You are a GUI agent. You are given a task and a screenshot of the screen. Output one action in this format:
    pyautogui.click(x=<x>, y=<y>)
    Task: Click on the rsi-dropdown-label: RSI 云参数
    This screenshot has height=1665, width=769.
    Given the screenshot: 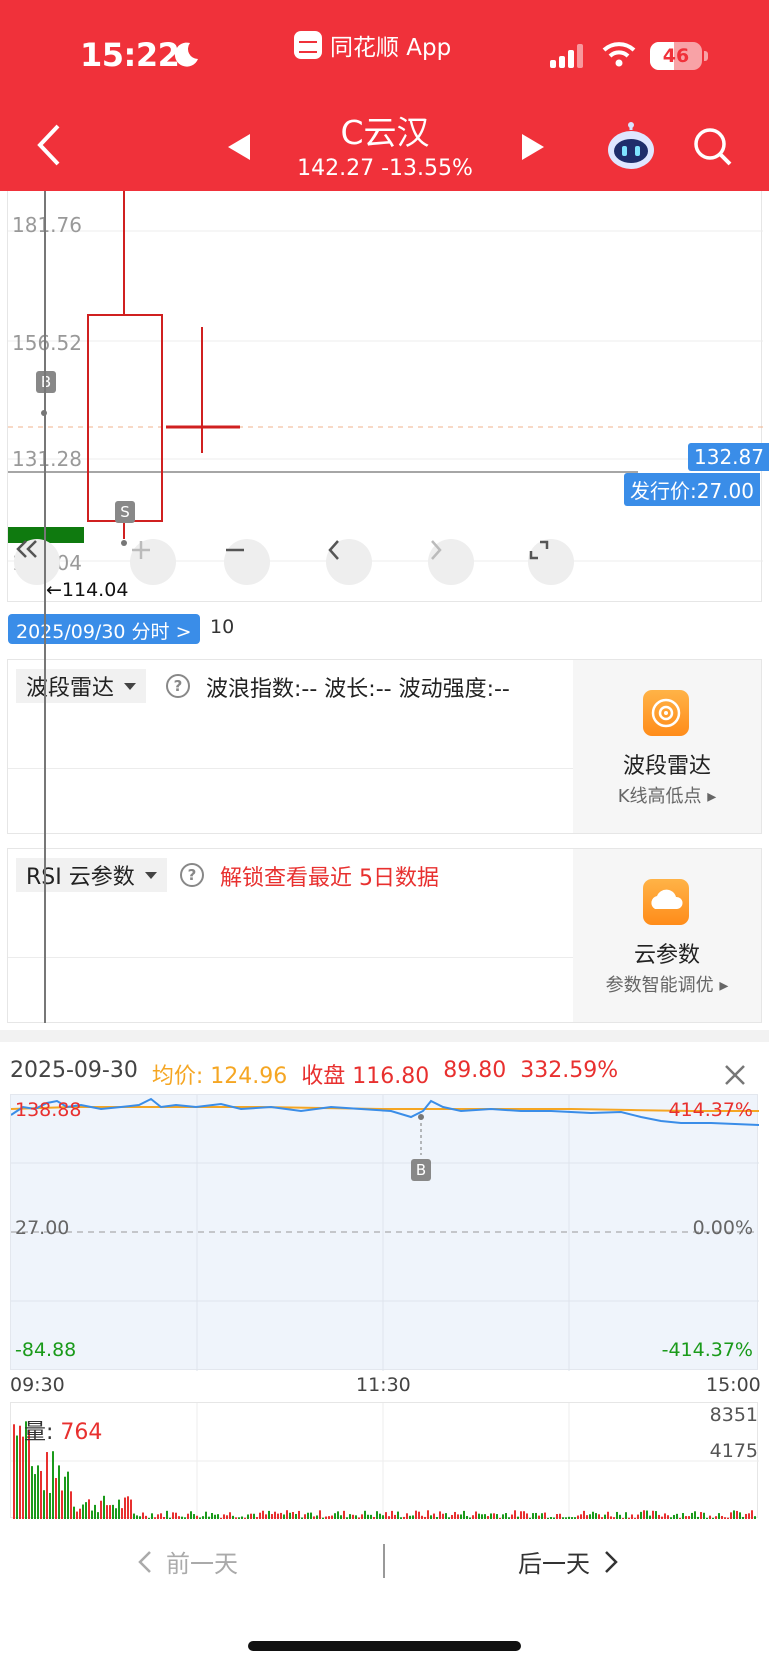 What is the action you would take?
    pyautogui.click(x=80, y=877)
    